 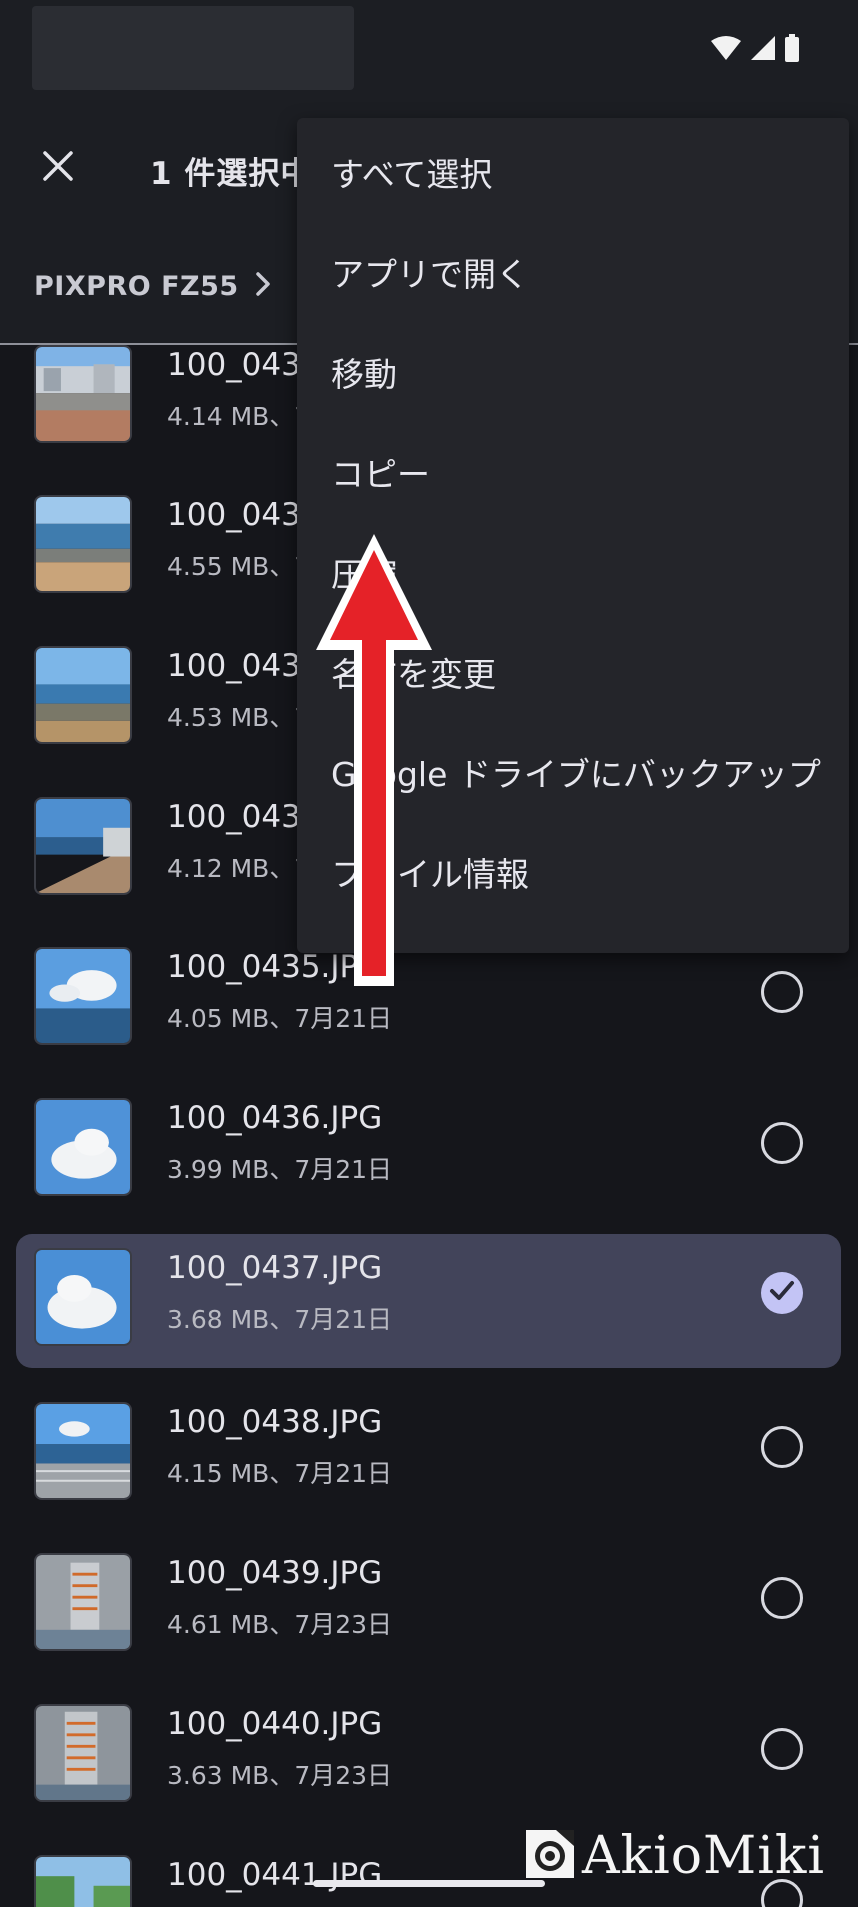 I want to click on file-row: 100_0436.JPG 3.99 MB、7月21日, so click(x=428, y=1165).